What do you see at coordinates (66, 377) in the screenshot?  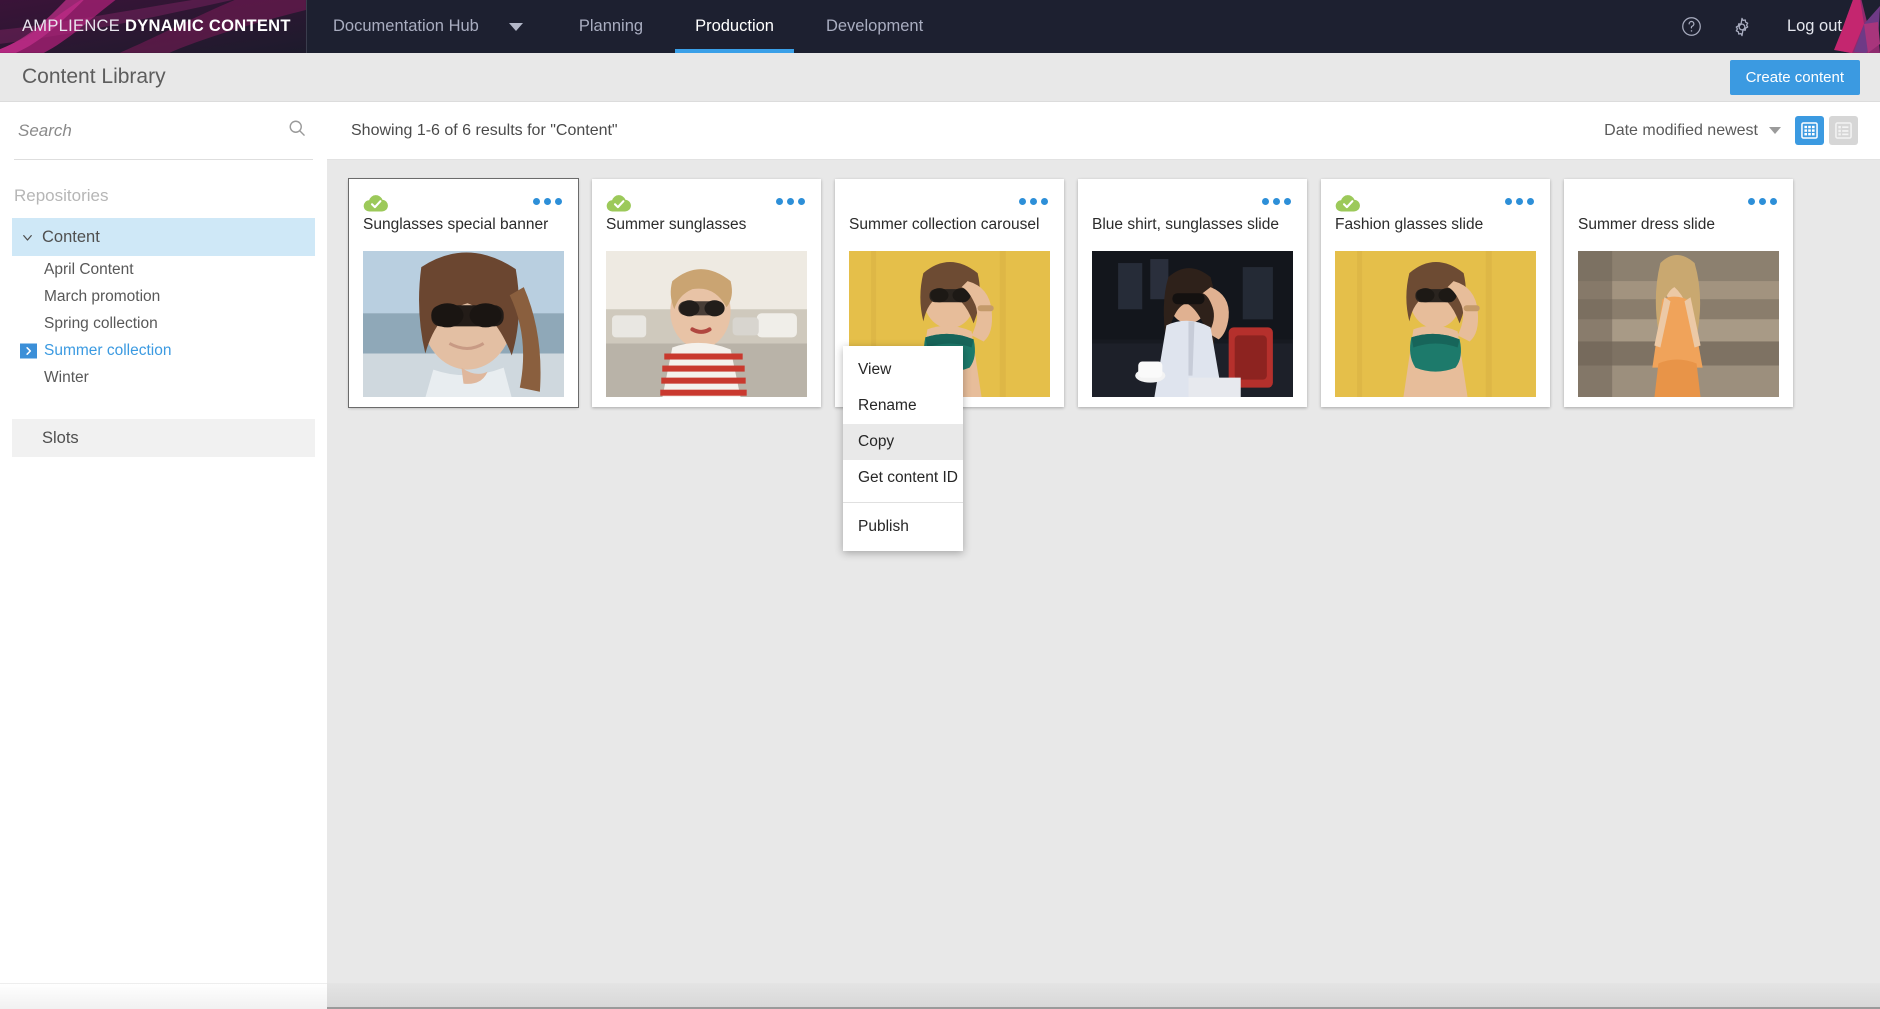 I see `sidebar-item-label: Winter` at bounding box center [66, 377].